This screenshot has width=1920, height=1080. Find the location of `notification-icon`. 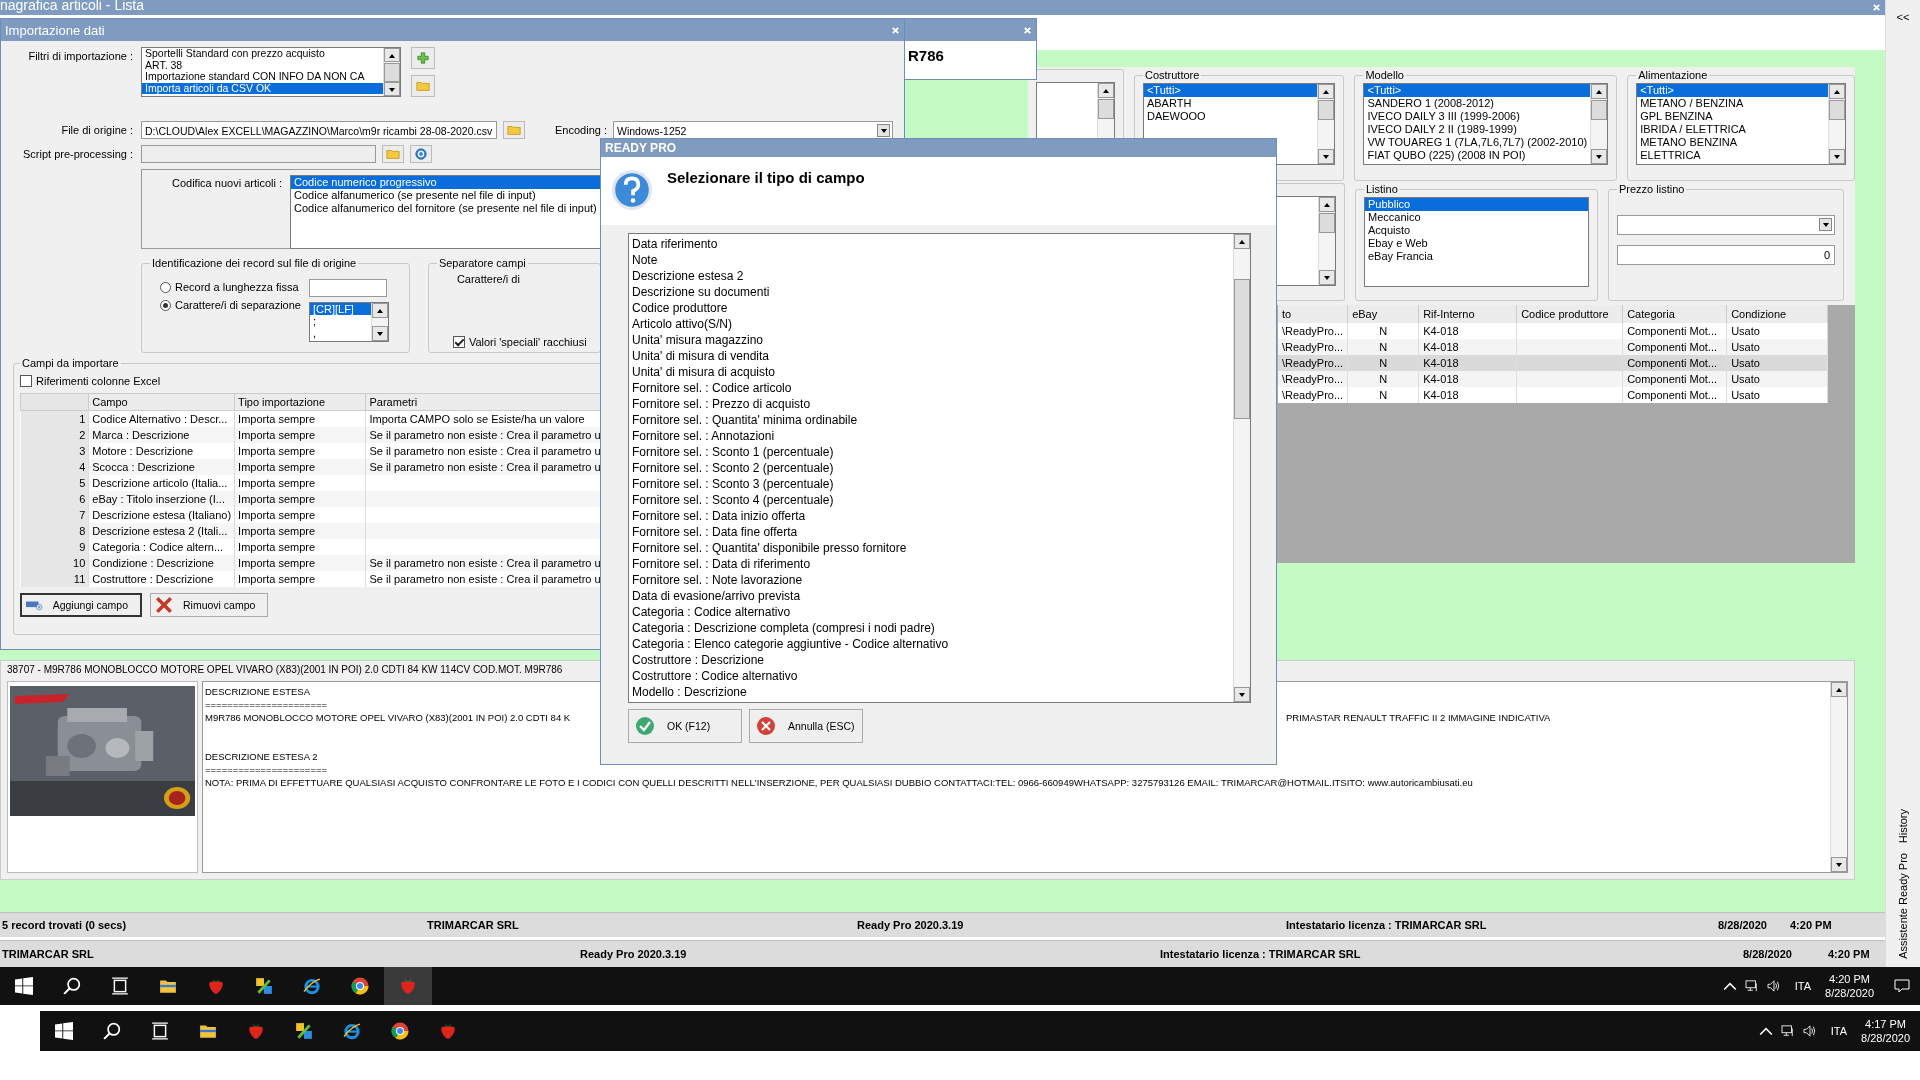

notification-icon is located at coordinates (1902, 986).